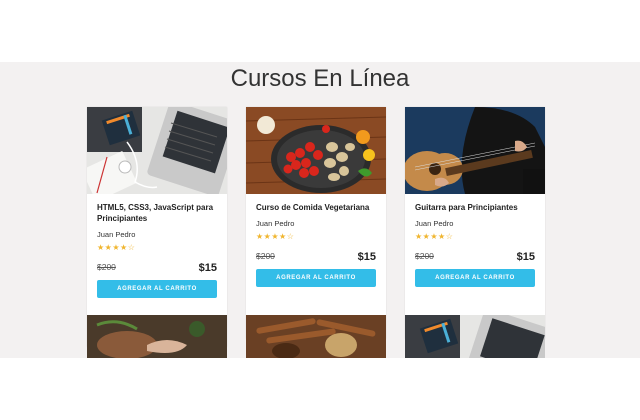 This screenshot has height=420, width=640. I want to click on page-title: Cursos En Línea, so click(320, 78).